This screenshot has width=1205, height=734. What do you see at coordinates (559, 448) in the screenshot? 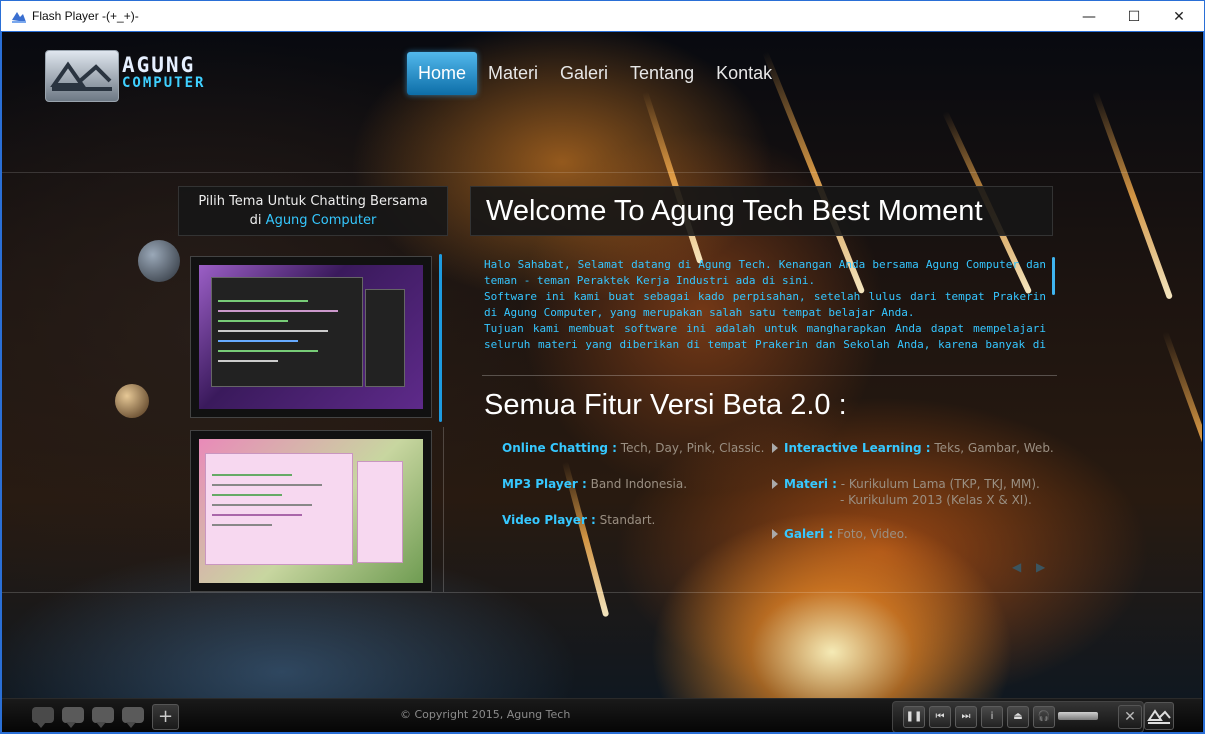
I see `feature-key: Online Chatting :` at bounding box center [559, 448].